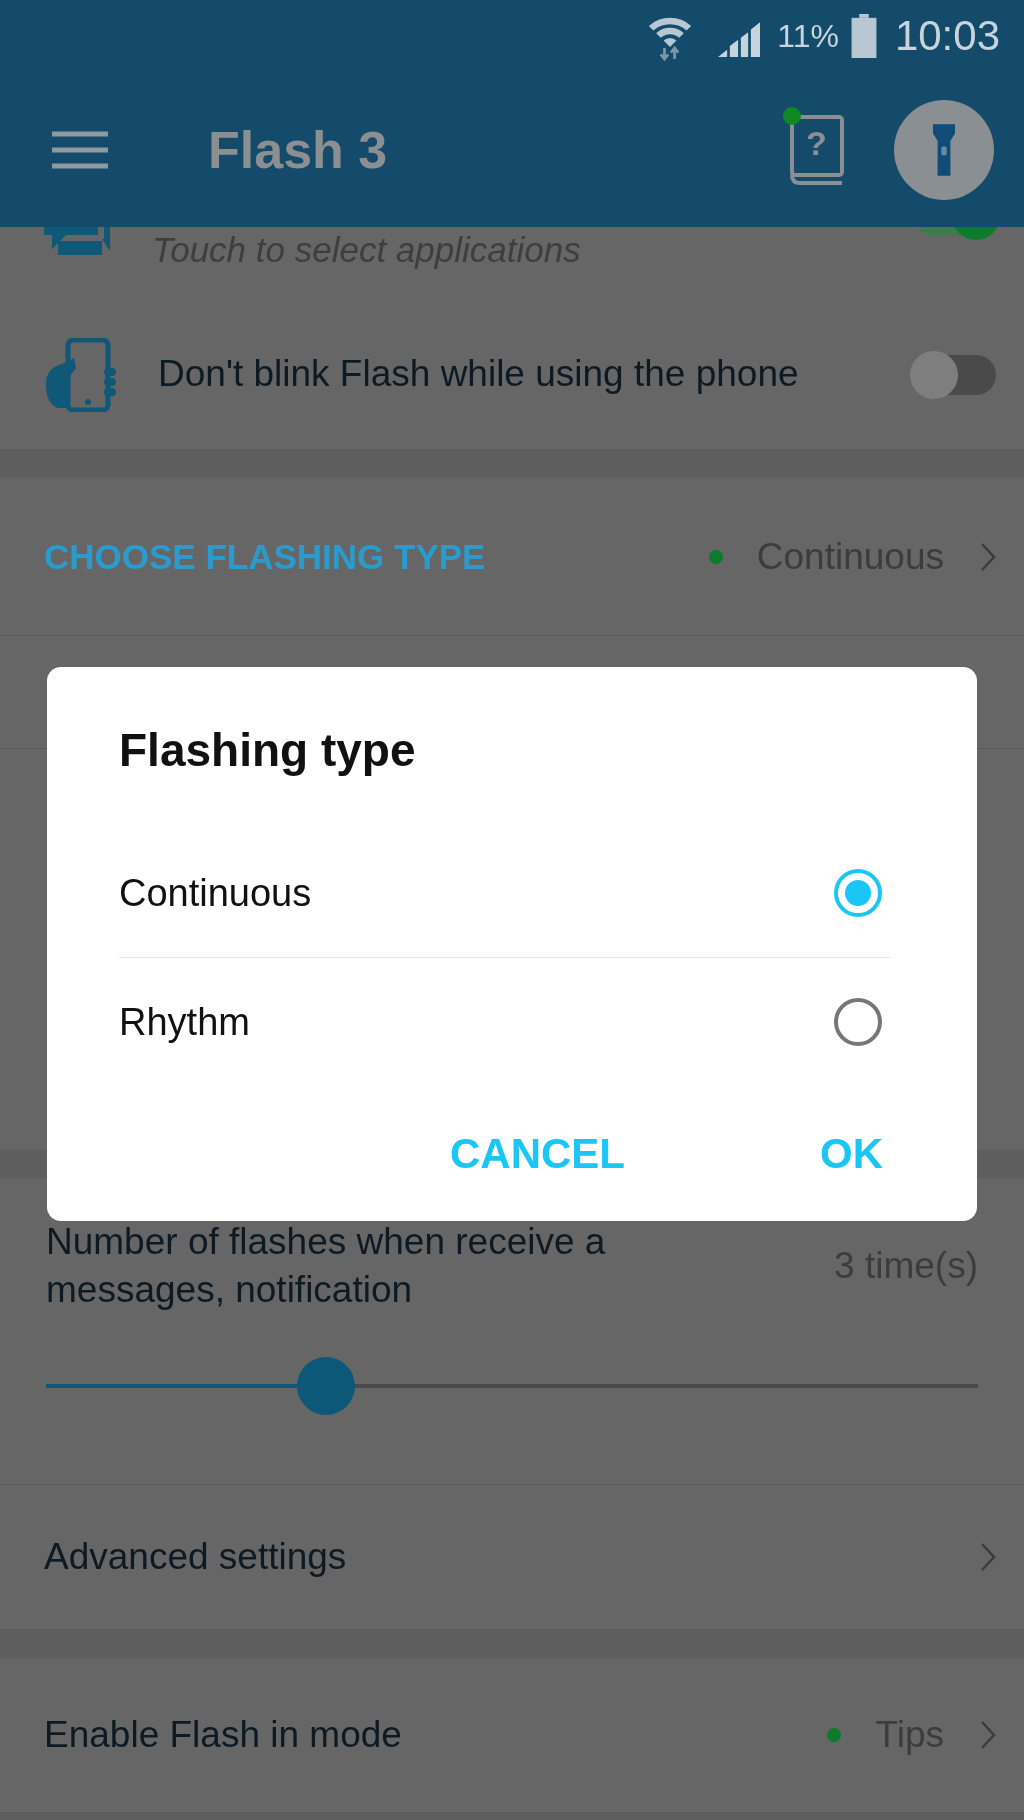 The image size is (1024, 1820). What do you see at coordinates (80, 149) in the screenshot?
I see `menu-icon` at bounding box center [80, 149].